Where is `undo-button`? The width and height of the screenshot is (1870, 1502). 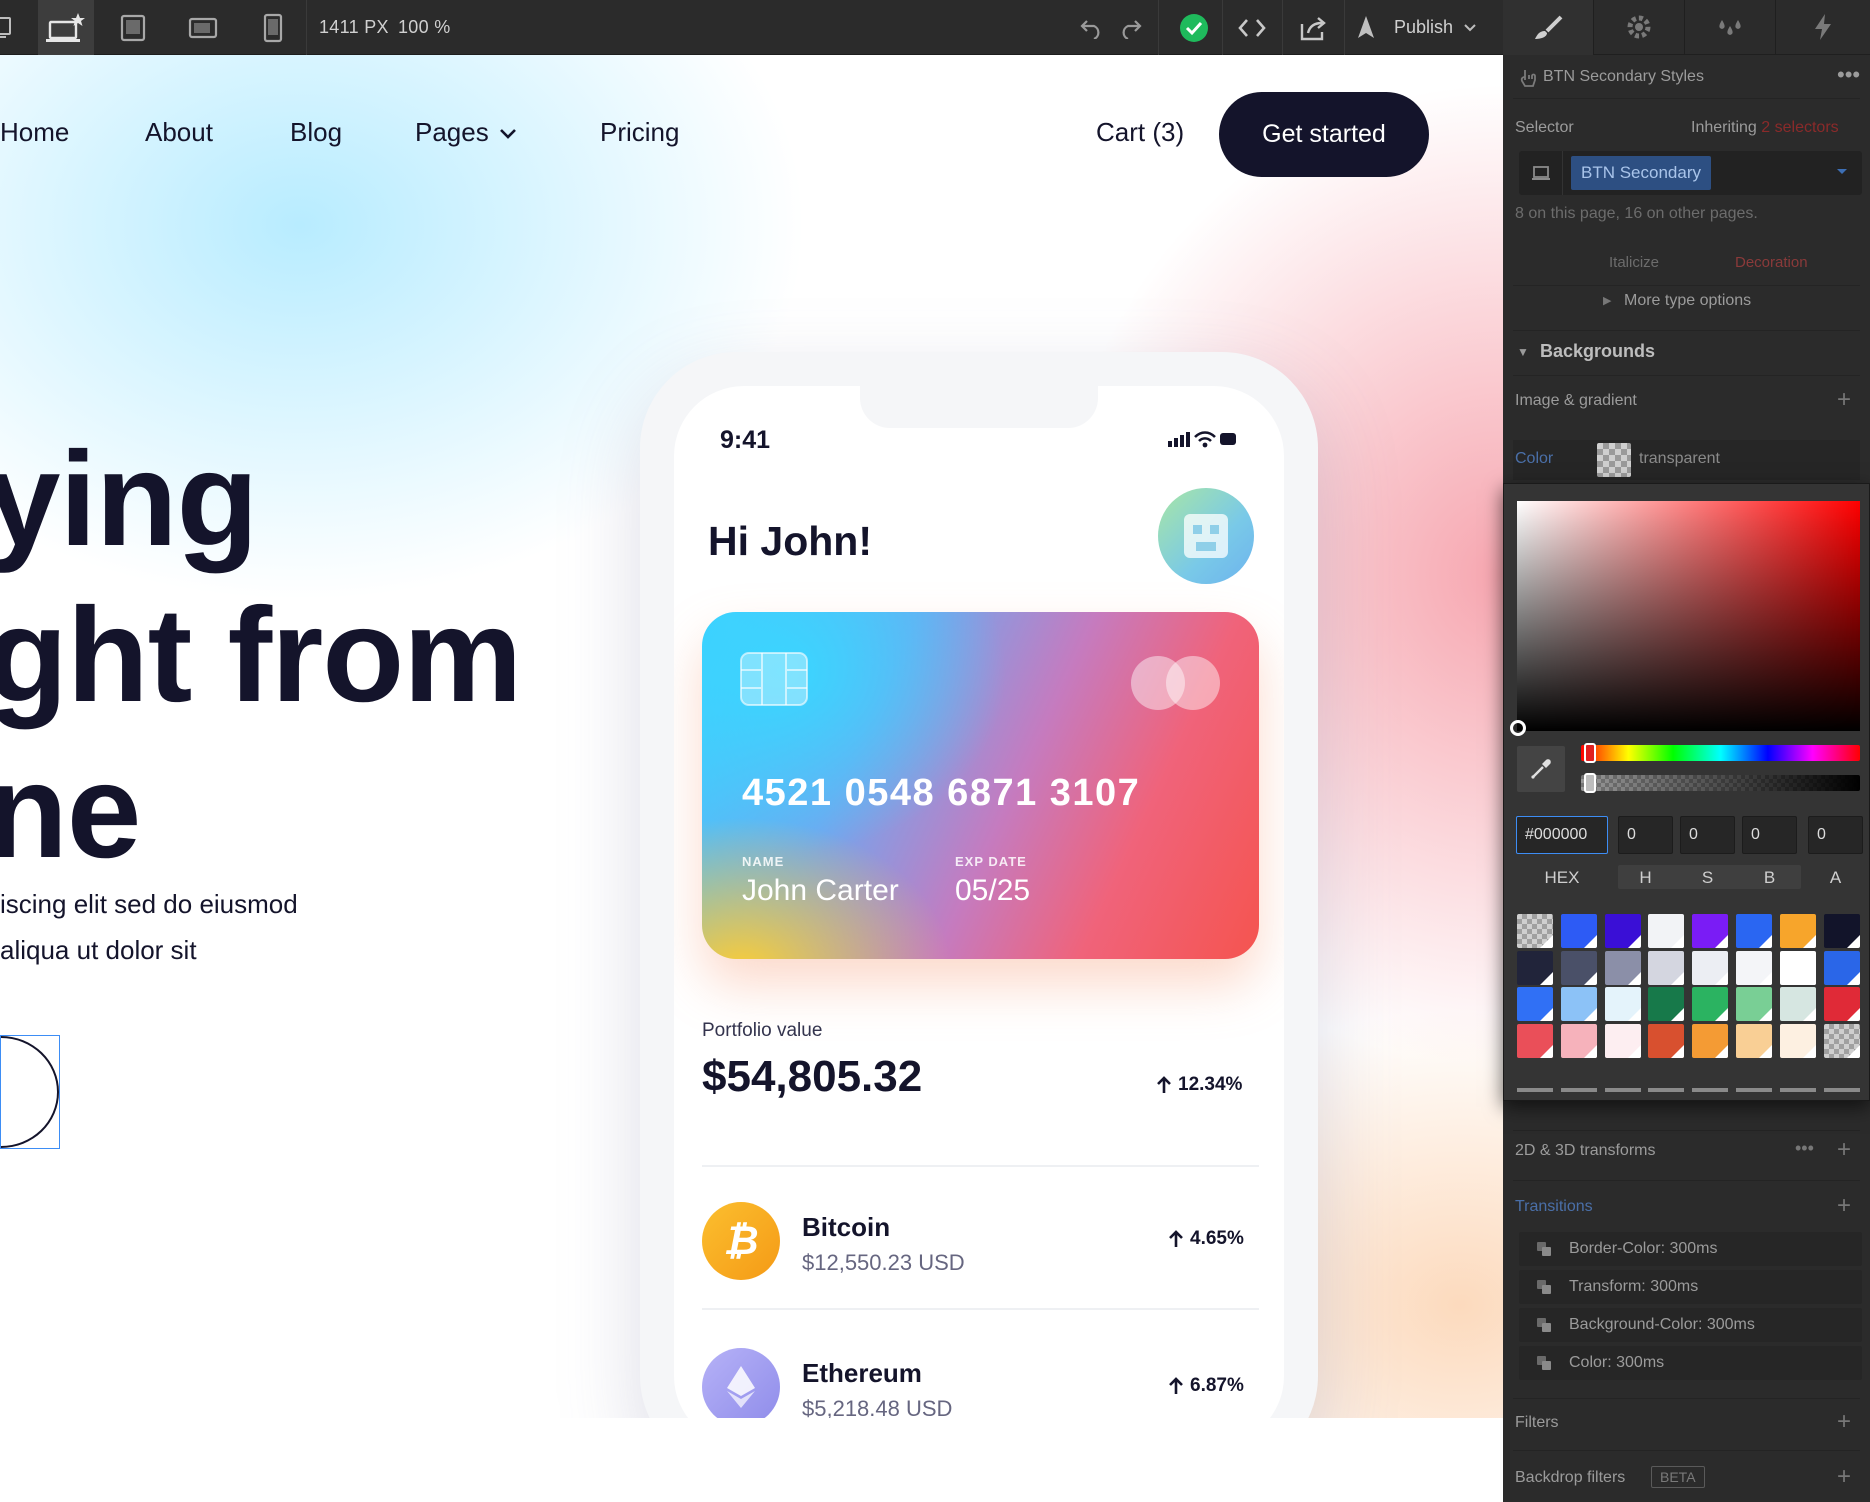
undo-button is located at coordinates (1092, 27).